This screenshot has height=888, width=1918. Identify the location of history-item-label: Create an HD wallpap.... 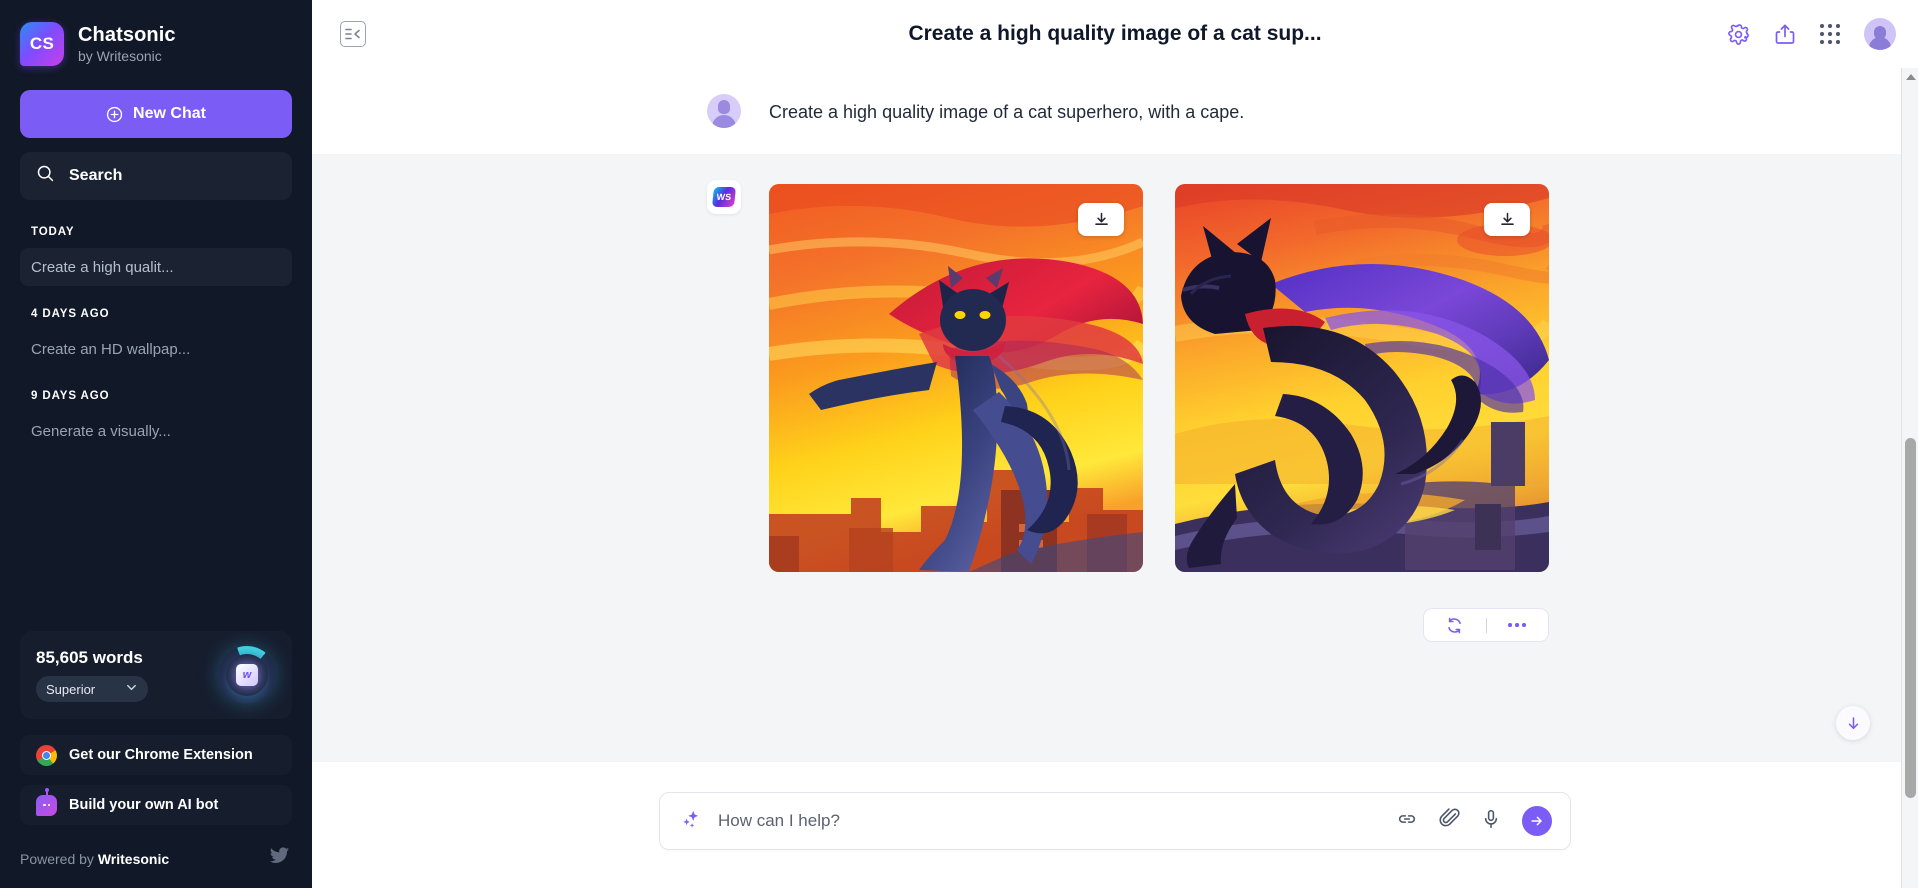
(111, 349).